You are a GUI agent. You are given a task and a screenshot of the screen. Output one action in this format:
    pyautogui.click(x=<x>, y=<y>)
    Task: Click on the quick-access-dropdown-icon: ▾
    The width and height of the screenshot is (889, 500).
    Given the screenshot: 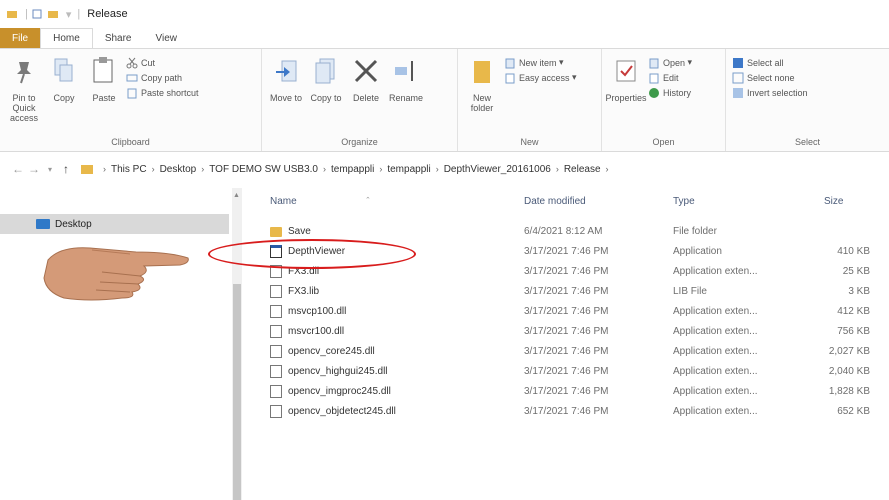 What is the action you would take?
    pyautogui.click(x=69, y=14)
    